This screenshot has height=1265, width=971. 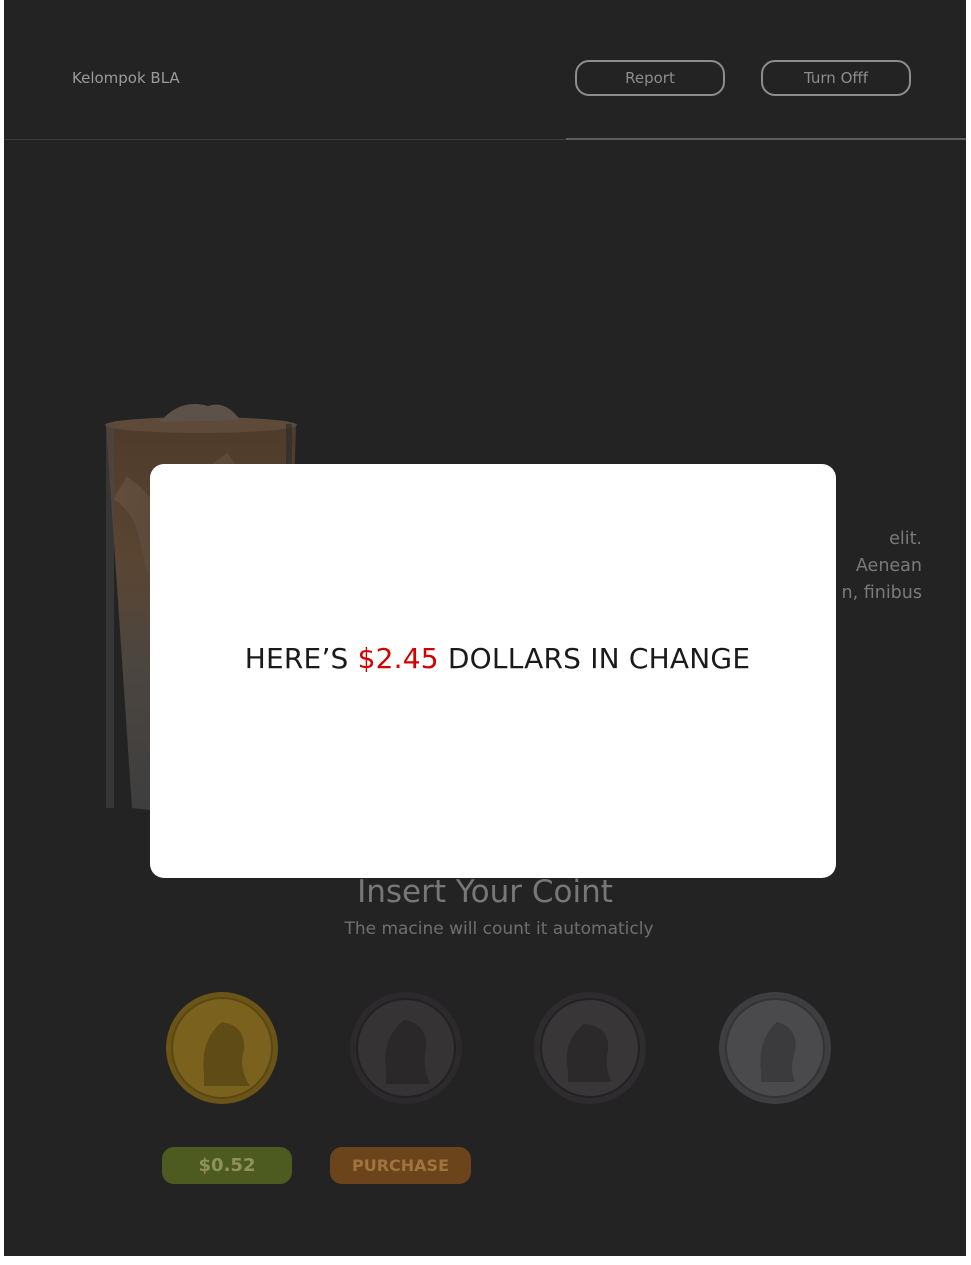 What do you see at coordinates (499, 929) in the screenshot?
I see `insert-subtitle: The macine will count it automaticly` at bounding box center [499, 929].